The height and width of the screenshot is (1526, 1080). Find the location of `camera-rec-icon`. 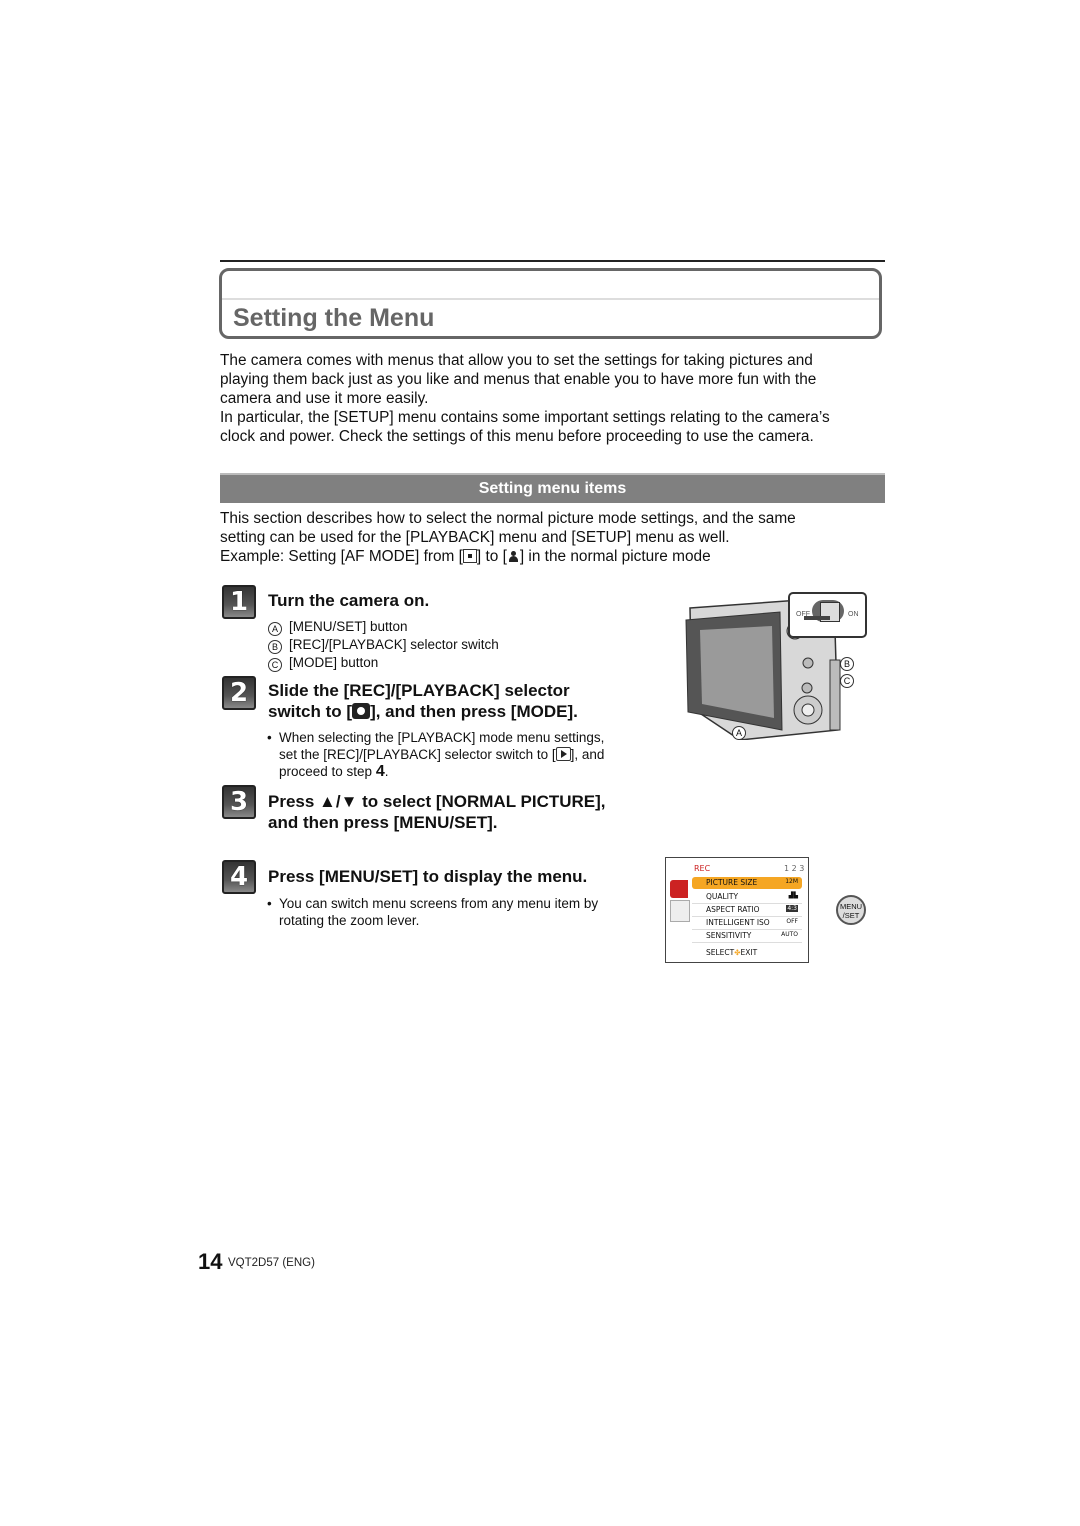

camera-rec-icon is located at coordinates (361, 711).